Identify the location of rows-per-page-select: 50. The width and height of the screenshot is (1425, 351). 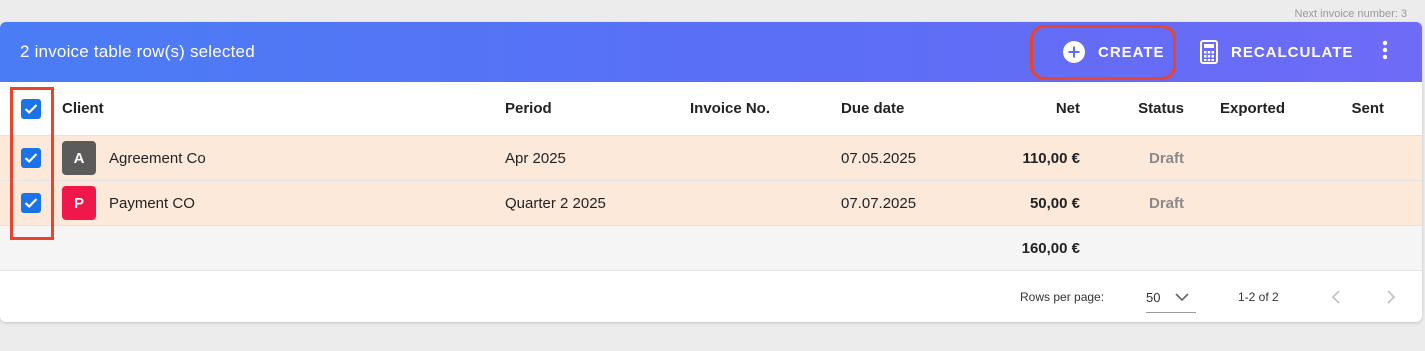
(1171, 297).